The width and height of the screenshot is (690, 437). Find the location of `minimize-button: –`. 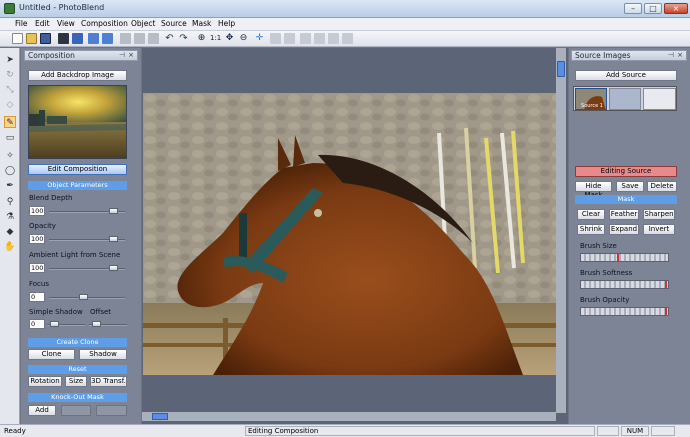

minimize-button: – is located at coordinates (633, 8).